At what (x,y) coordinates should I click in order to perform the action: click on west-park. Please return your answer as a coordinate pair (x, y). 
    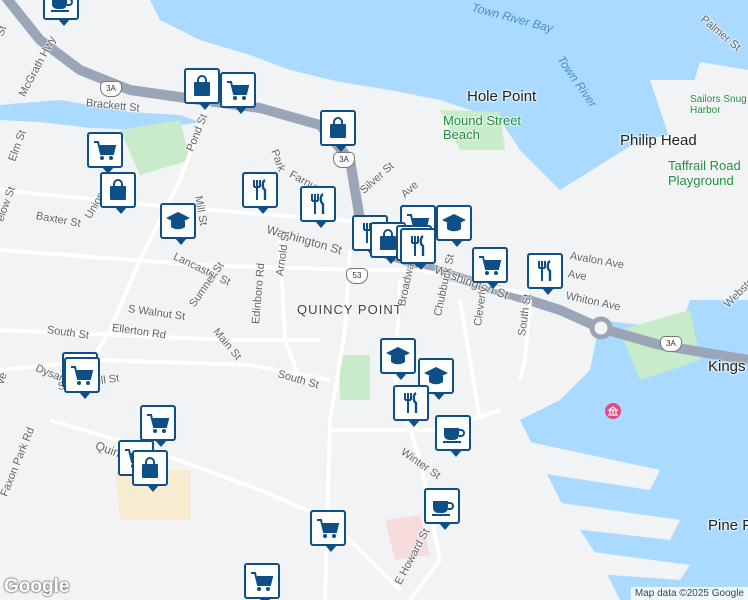
    Looking at the image, I should click on (155, 147).